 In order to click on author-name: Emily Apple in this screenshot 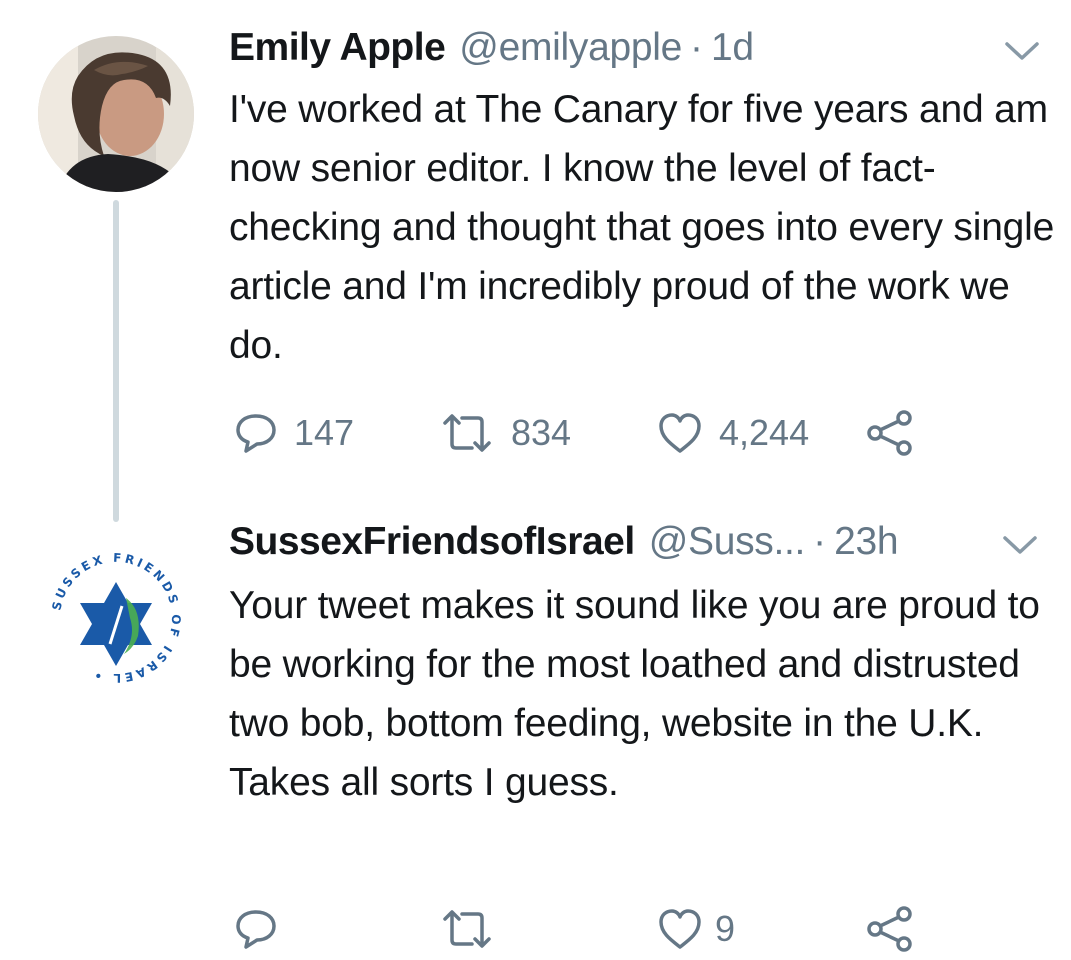, I will do `click(337, 48)`.